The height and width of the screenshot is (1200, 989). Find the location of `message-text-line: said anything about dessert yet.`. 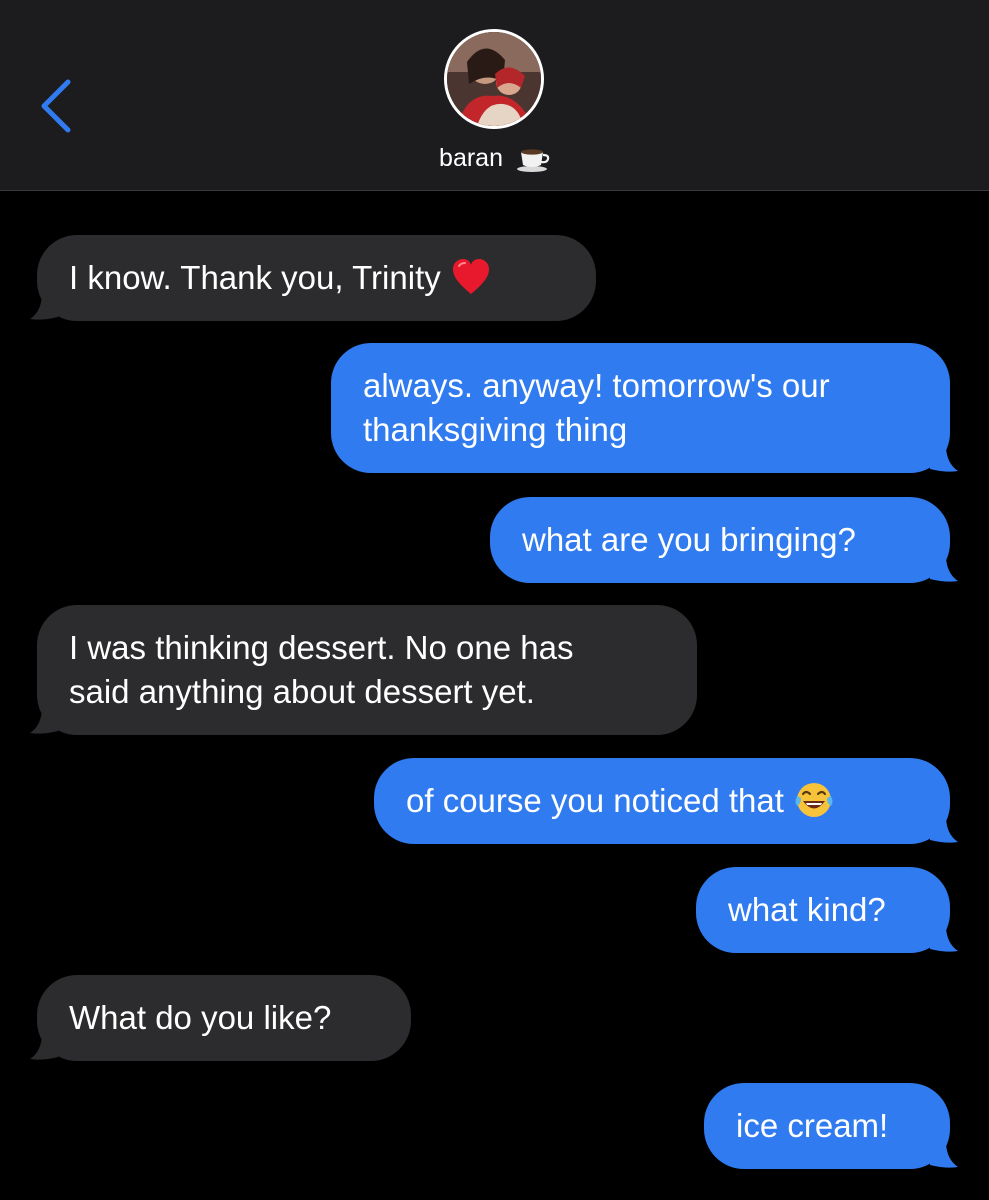

message-text-line: said anything about dessert yet. is located at coordinates (302, 691).